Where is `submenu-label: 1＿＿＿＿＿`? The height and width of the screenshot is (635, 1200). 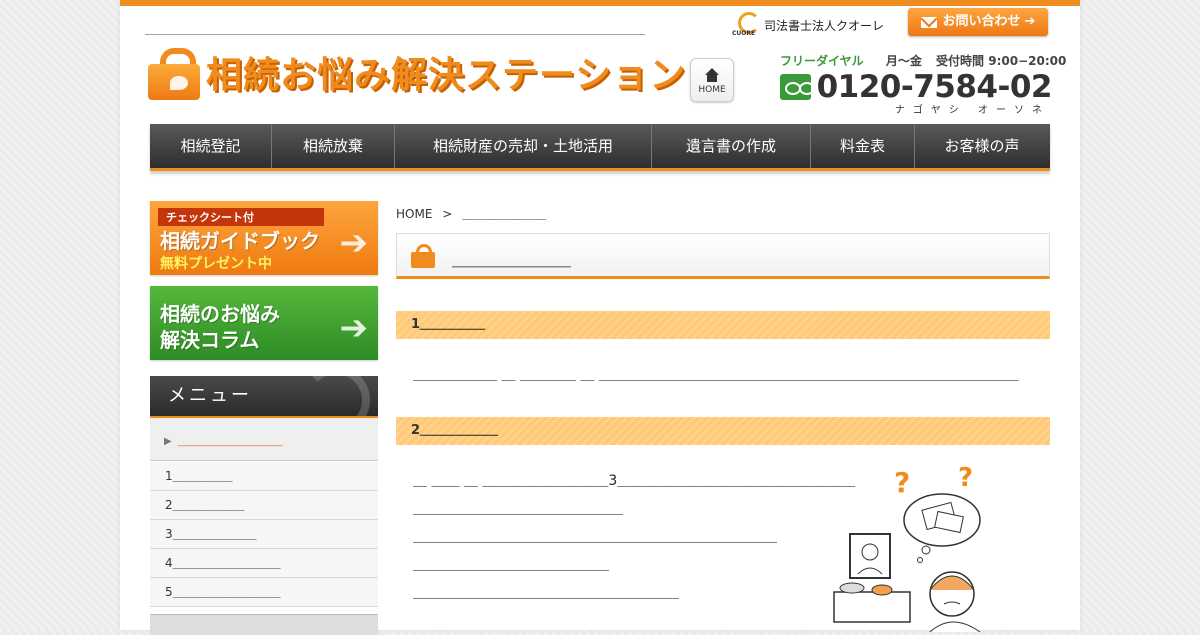
submenu-label: 1＿＿＿＿＿ is located at coordinates (199, 476).